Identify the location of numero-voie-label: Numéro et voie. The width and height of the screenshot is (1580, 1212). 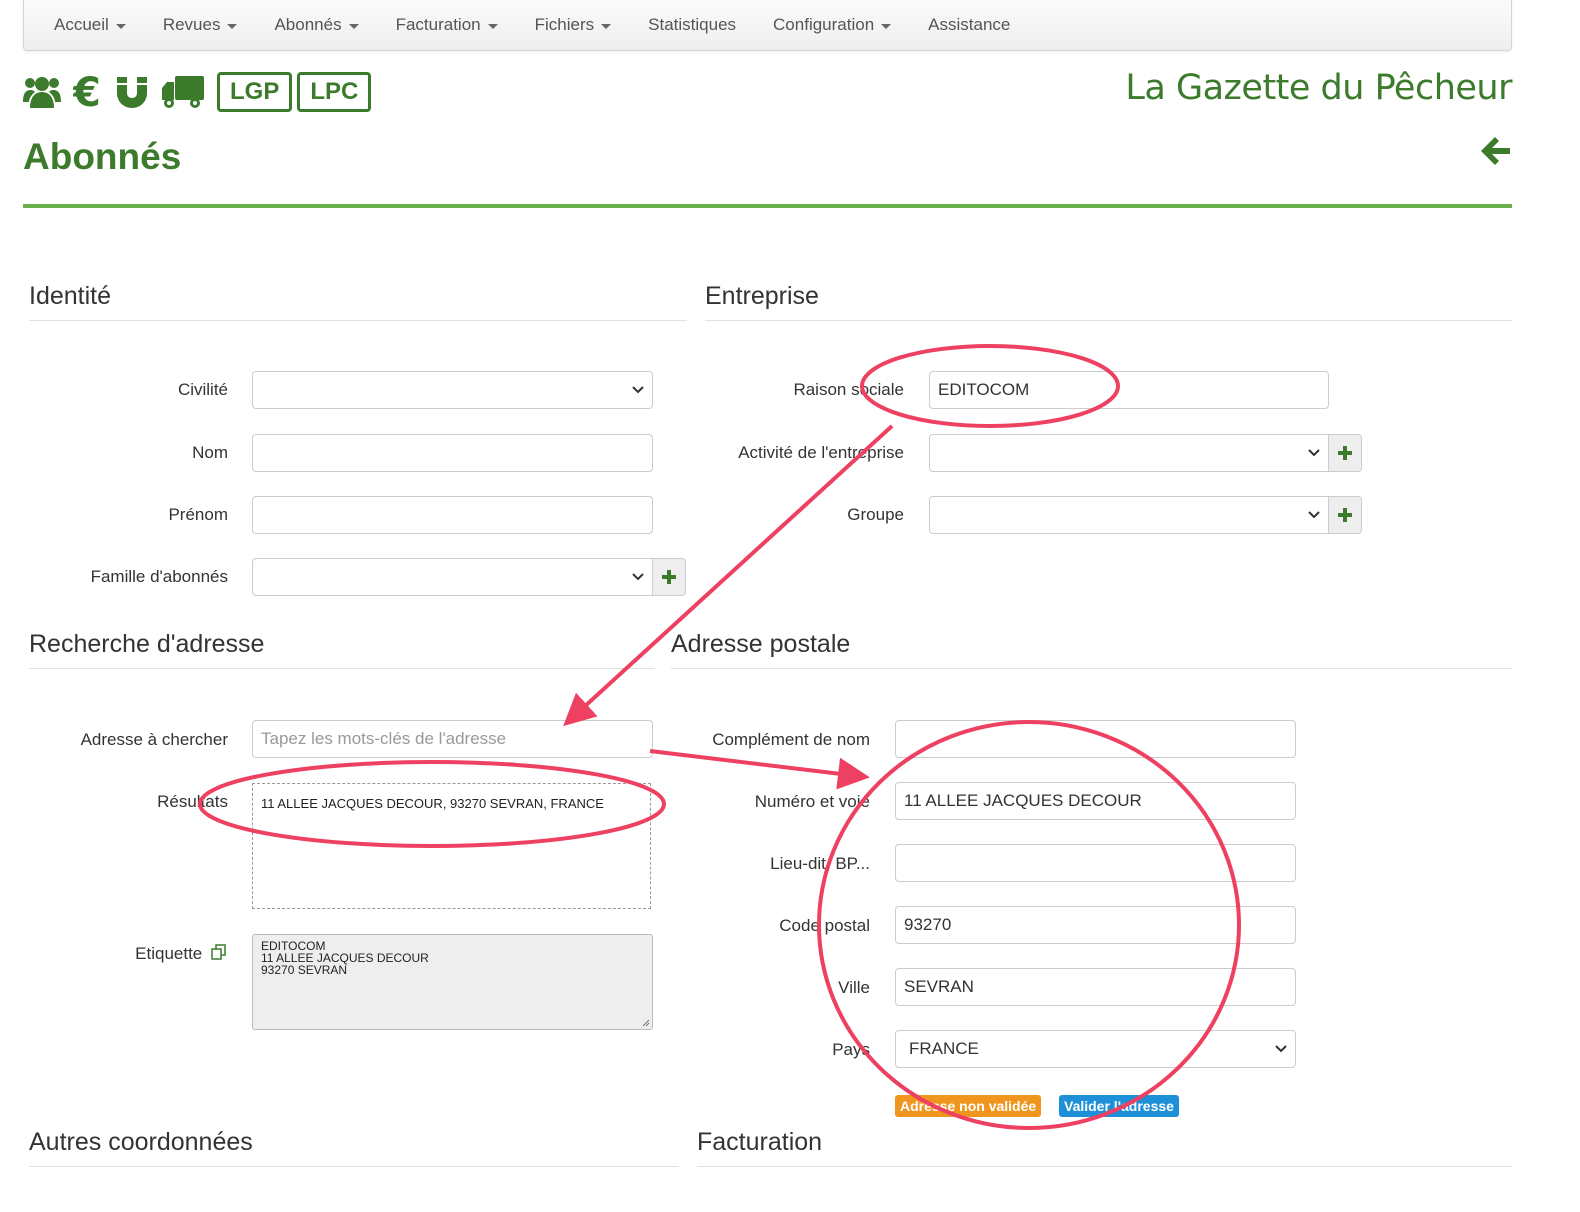
(812, 801).